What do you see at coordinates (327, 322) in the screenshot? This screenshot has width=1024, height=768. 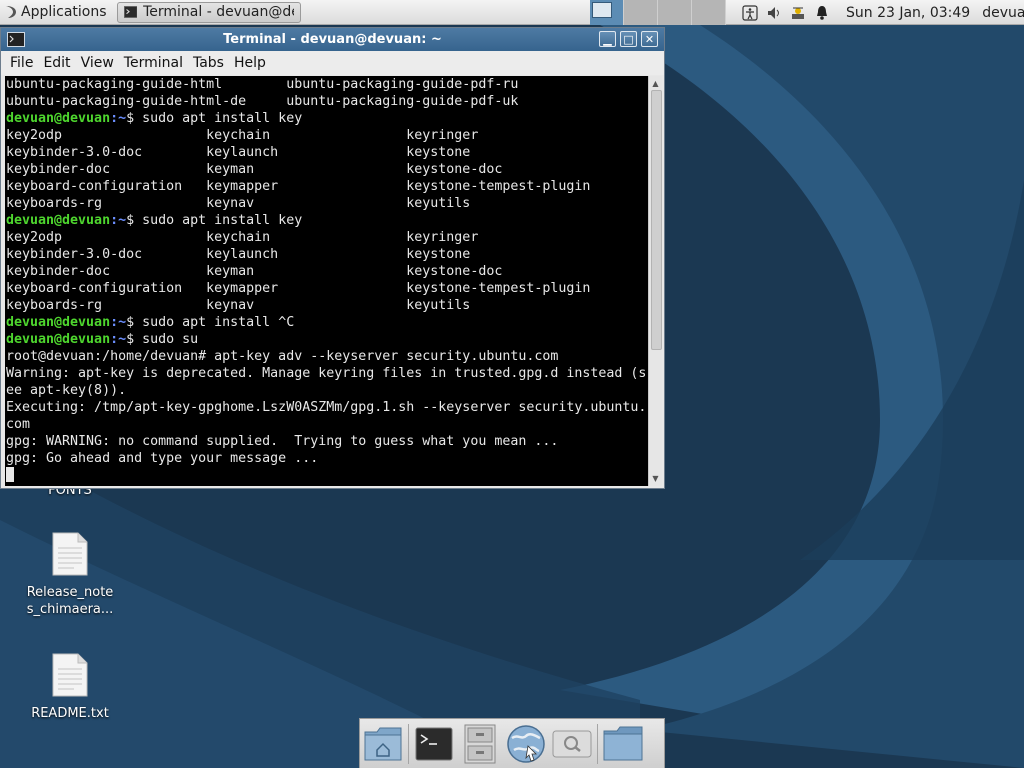 I see `terminal-line: devuan@devuan:~$ sudo apt install ^C` at bounding box center [327, 322].